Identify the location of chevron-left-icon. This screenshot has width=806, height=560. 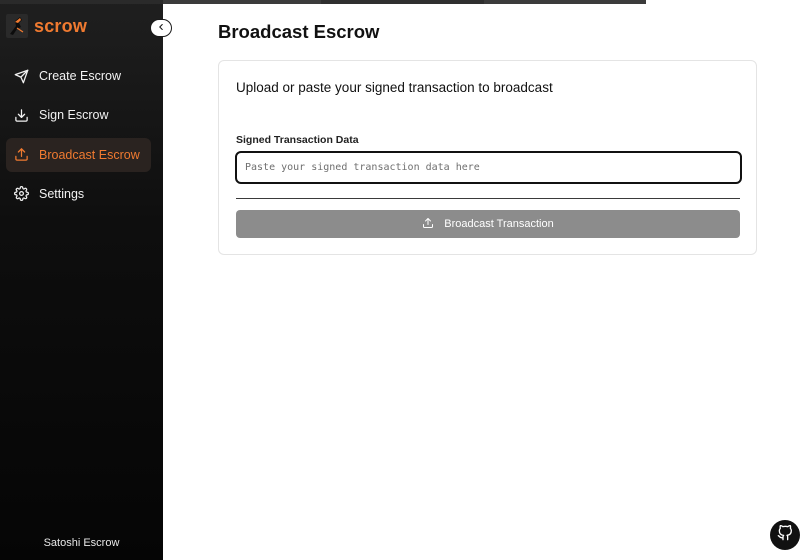
(161, 28).